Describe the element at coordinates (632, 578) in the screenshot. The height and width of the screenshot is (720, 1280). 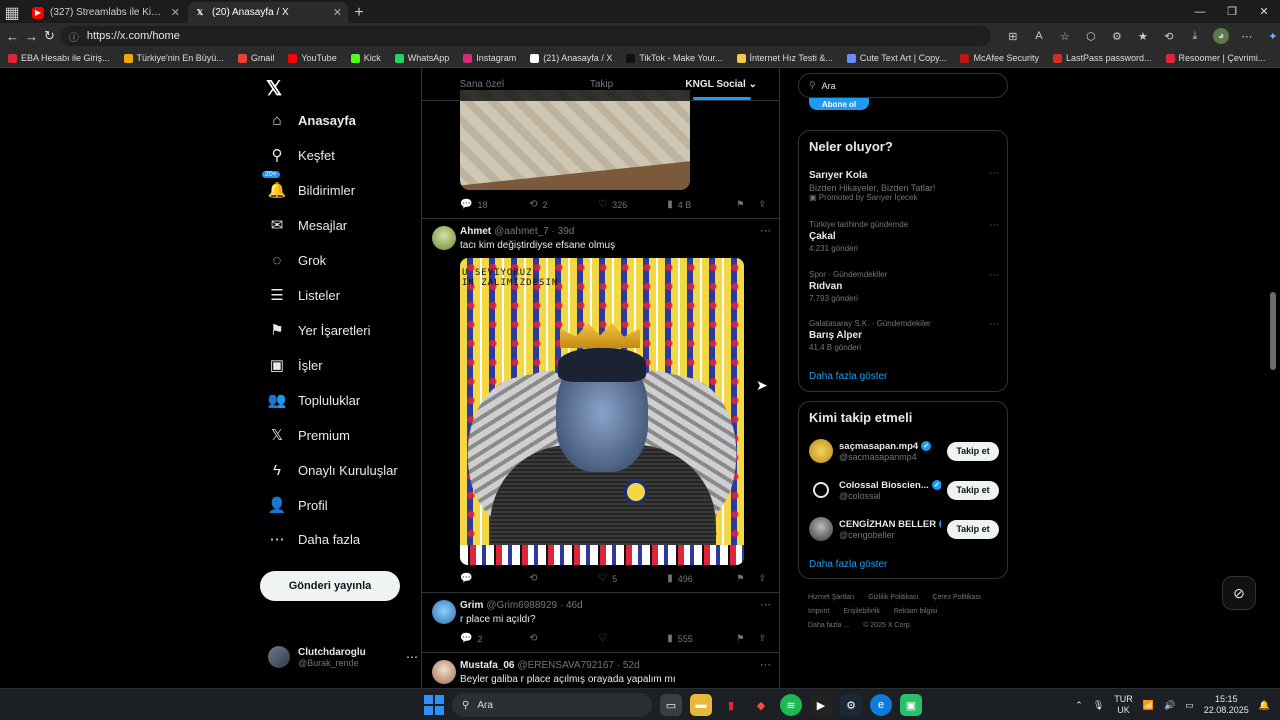
I see `like-button: ♡ 5` at that location.